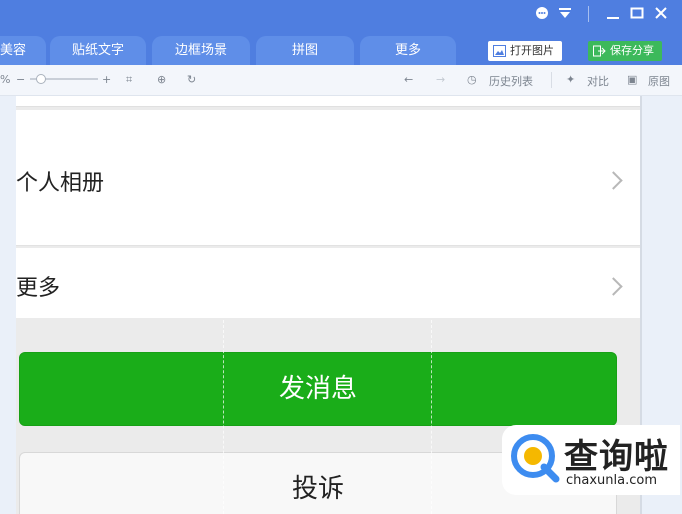 Image resolution: width=682 pixels, height=514 pixels. What do you see at coordinates (305, 50) in the screenshot?
I see `tab-collage: 拼图` at bounding box center [305, 50].